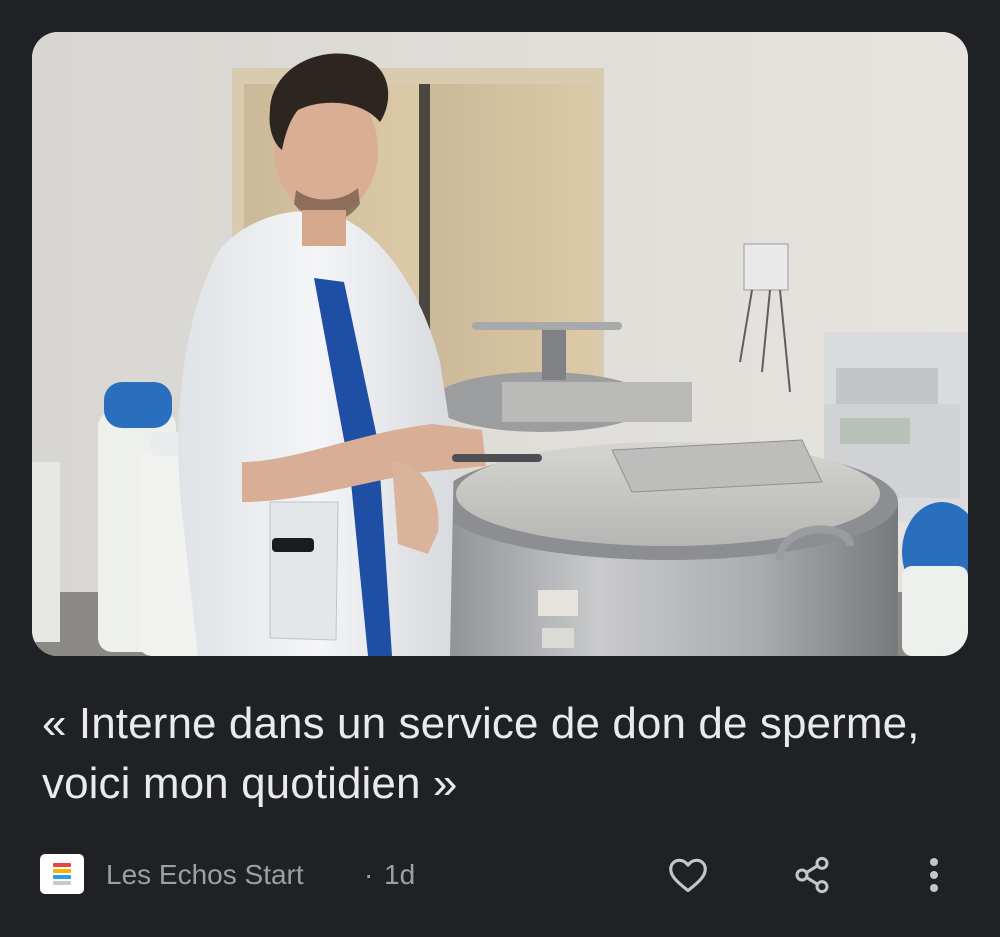 The width and height of the screenshot is (1000, 937). I want to click on heart-icon, so click(688, 875).